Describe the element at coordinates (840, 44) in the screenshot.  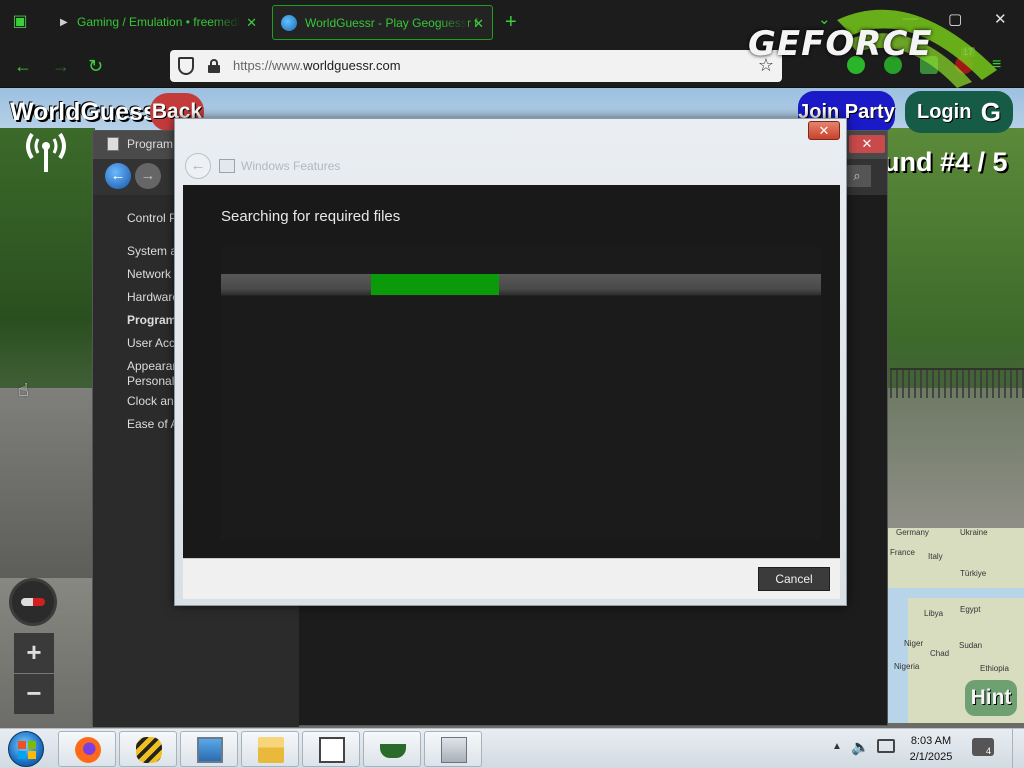
I see `geforce-overlay-text: GEFORCE` at that location.